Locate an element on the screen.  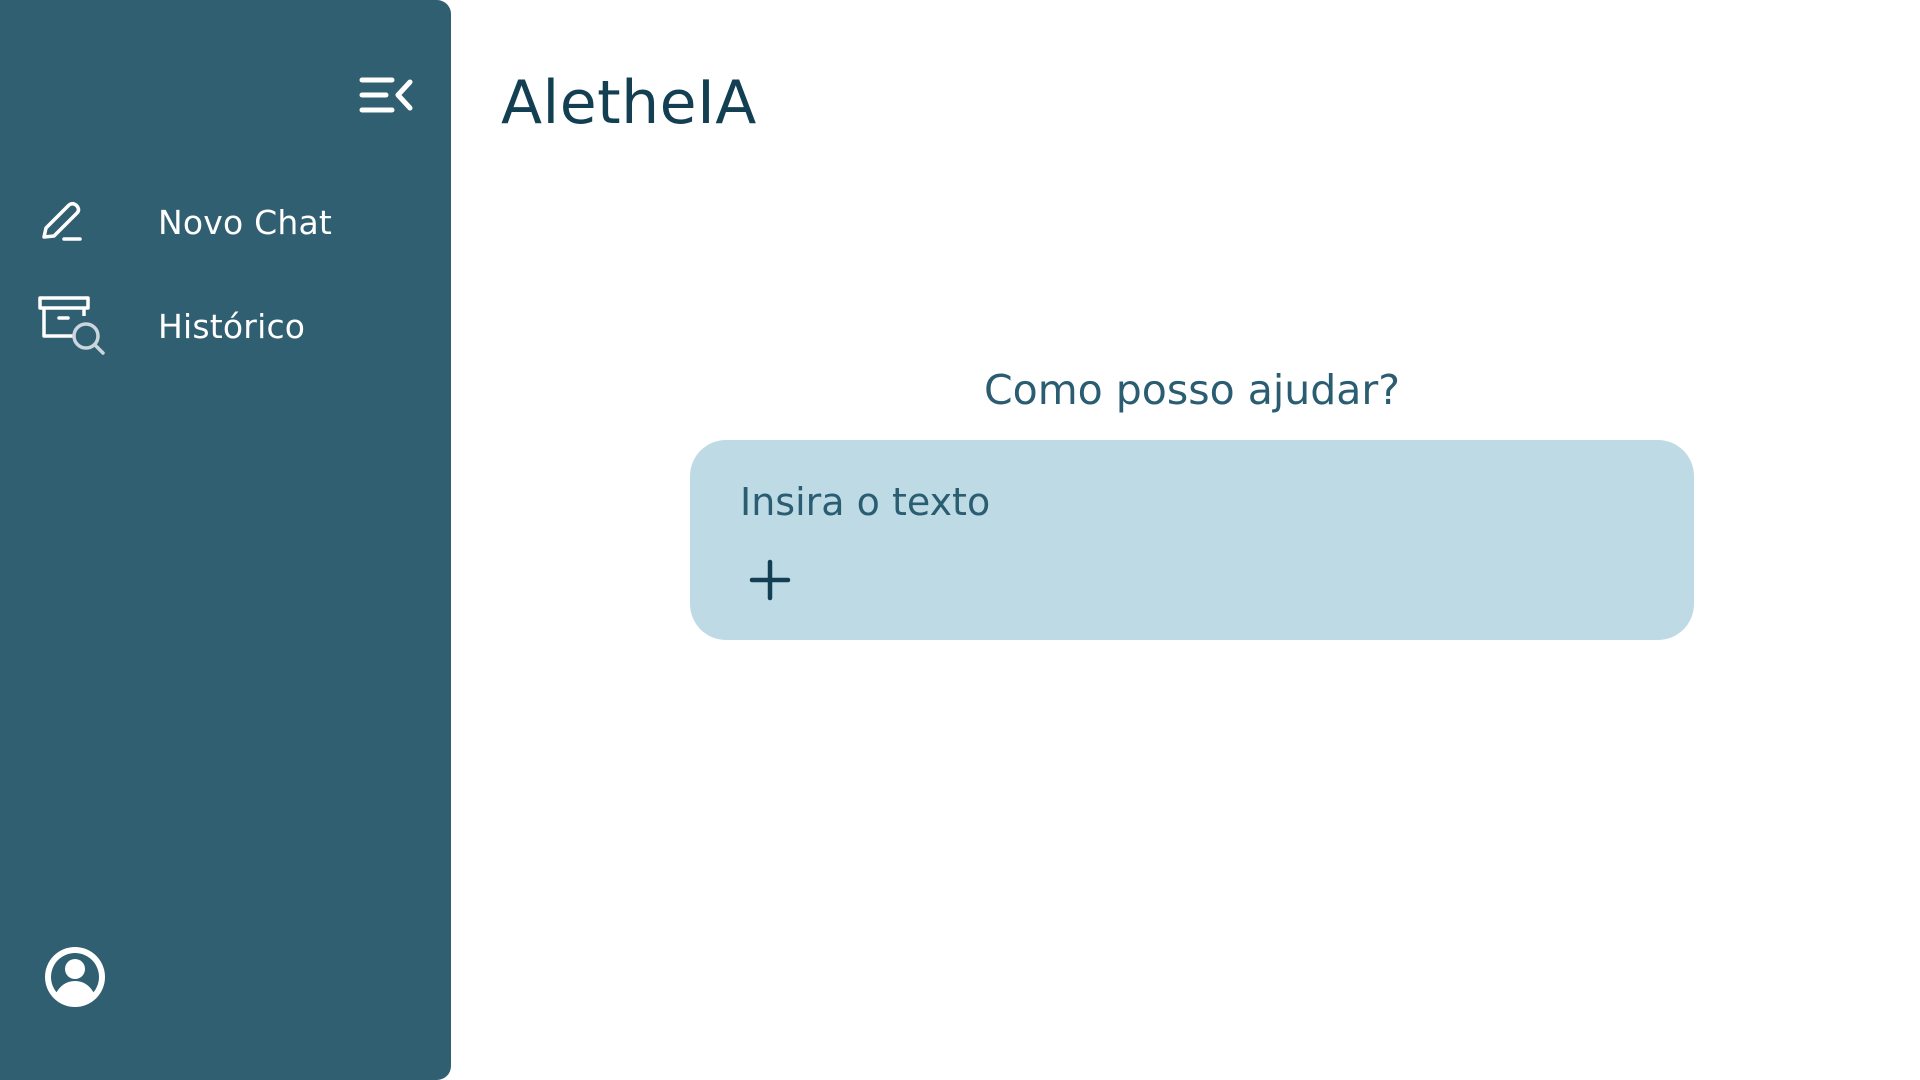
menu-collapse-icon is located at coordinates (386, 95).